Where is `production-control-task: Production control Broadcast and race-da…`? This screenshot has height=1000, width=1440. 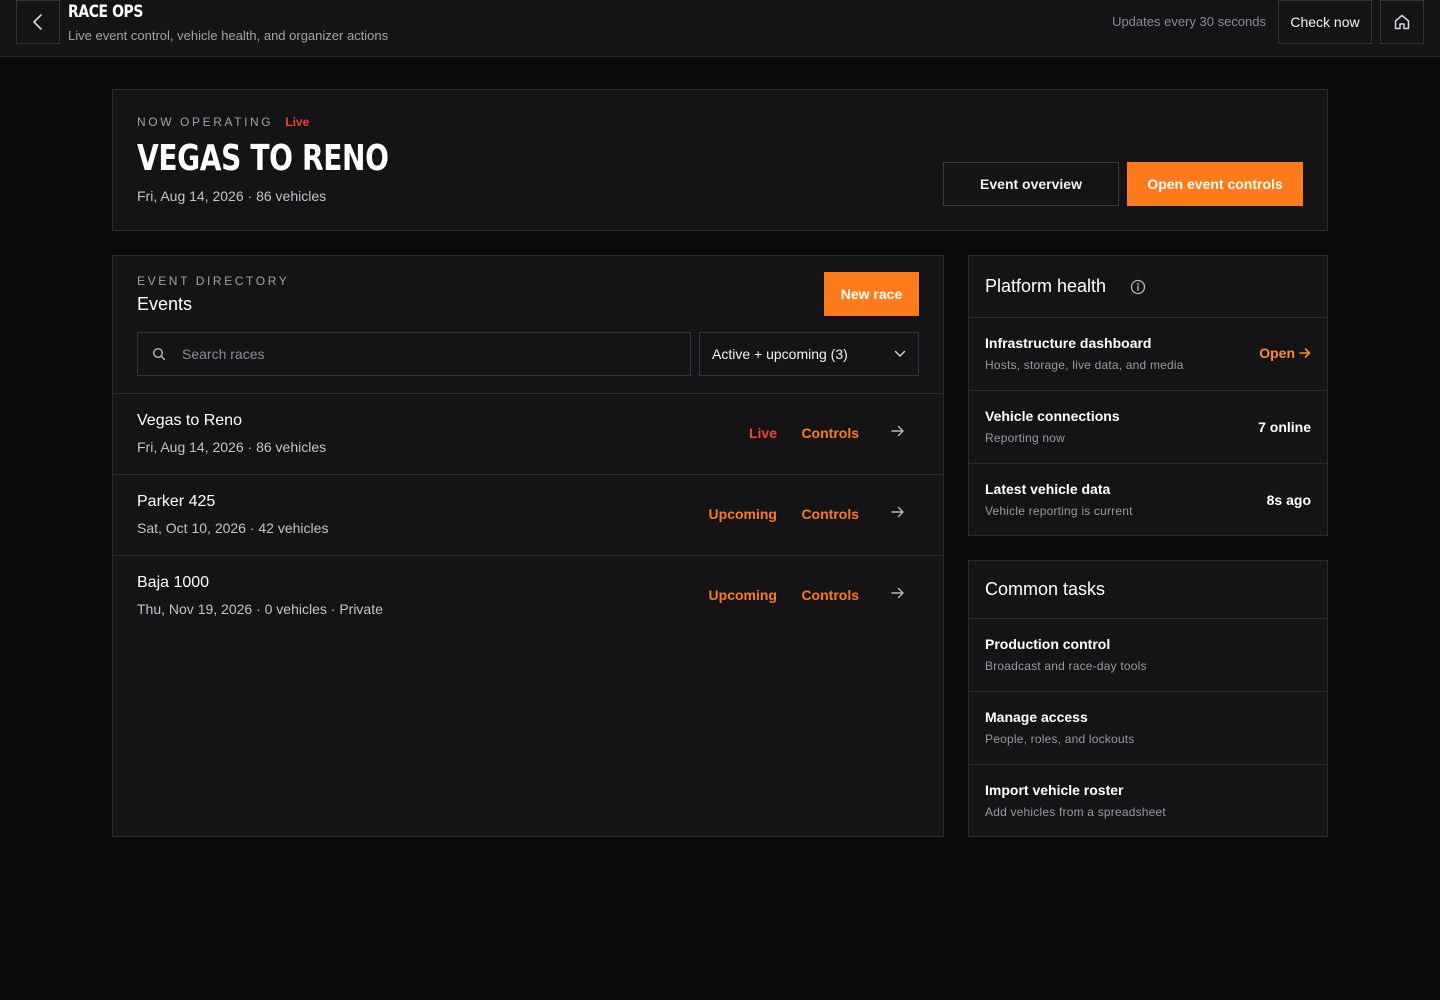
production-control-task: Production control Broadcast and race-da… is located at coordinates (1148, 655).